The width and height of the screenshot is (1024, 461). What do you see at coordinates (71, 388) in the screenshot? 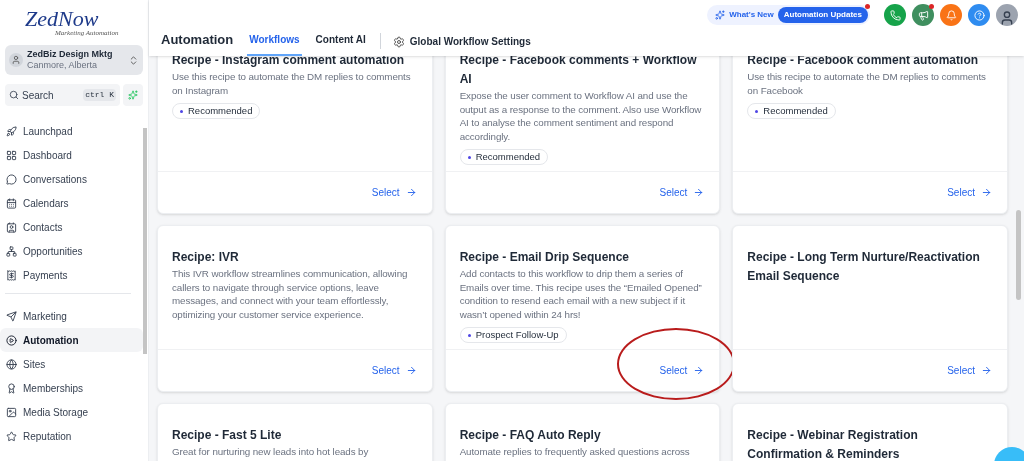
I see `nav-item: Memberships` at bounding box center [71, 388].